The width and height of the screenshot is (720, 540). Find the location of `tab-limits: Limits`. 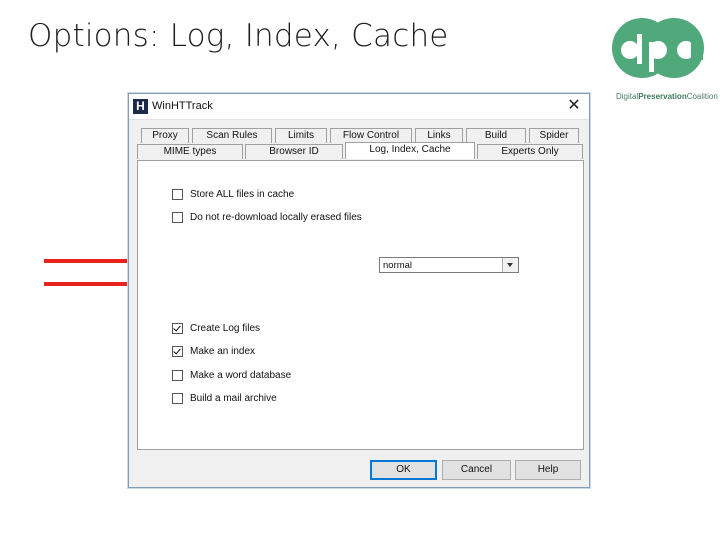

tab-limits: Limits is located at coordinates (301, 135).